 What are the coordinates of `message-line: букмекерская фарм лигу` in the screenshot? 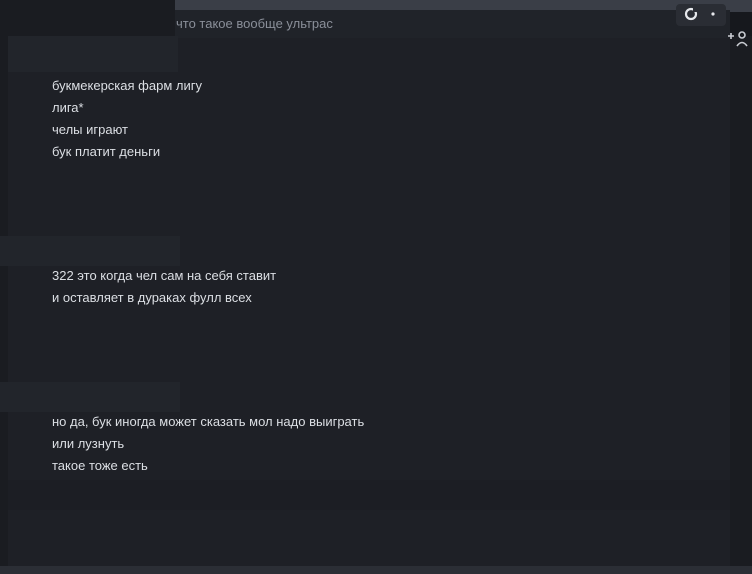 It's located at (127, 85).